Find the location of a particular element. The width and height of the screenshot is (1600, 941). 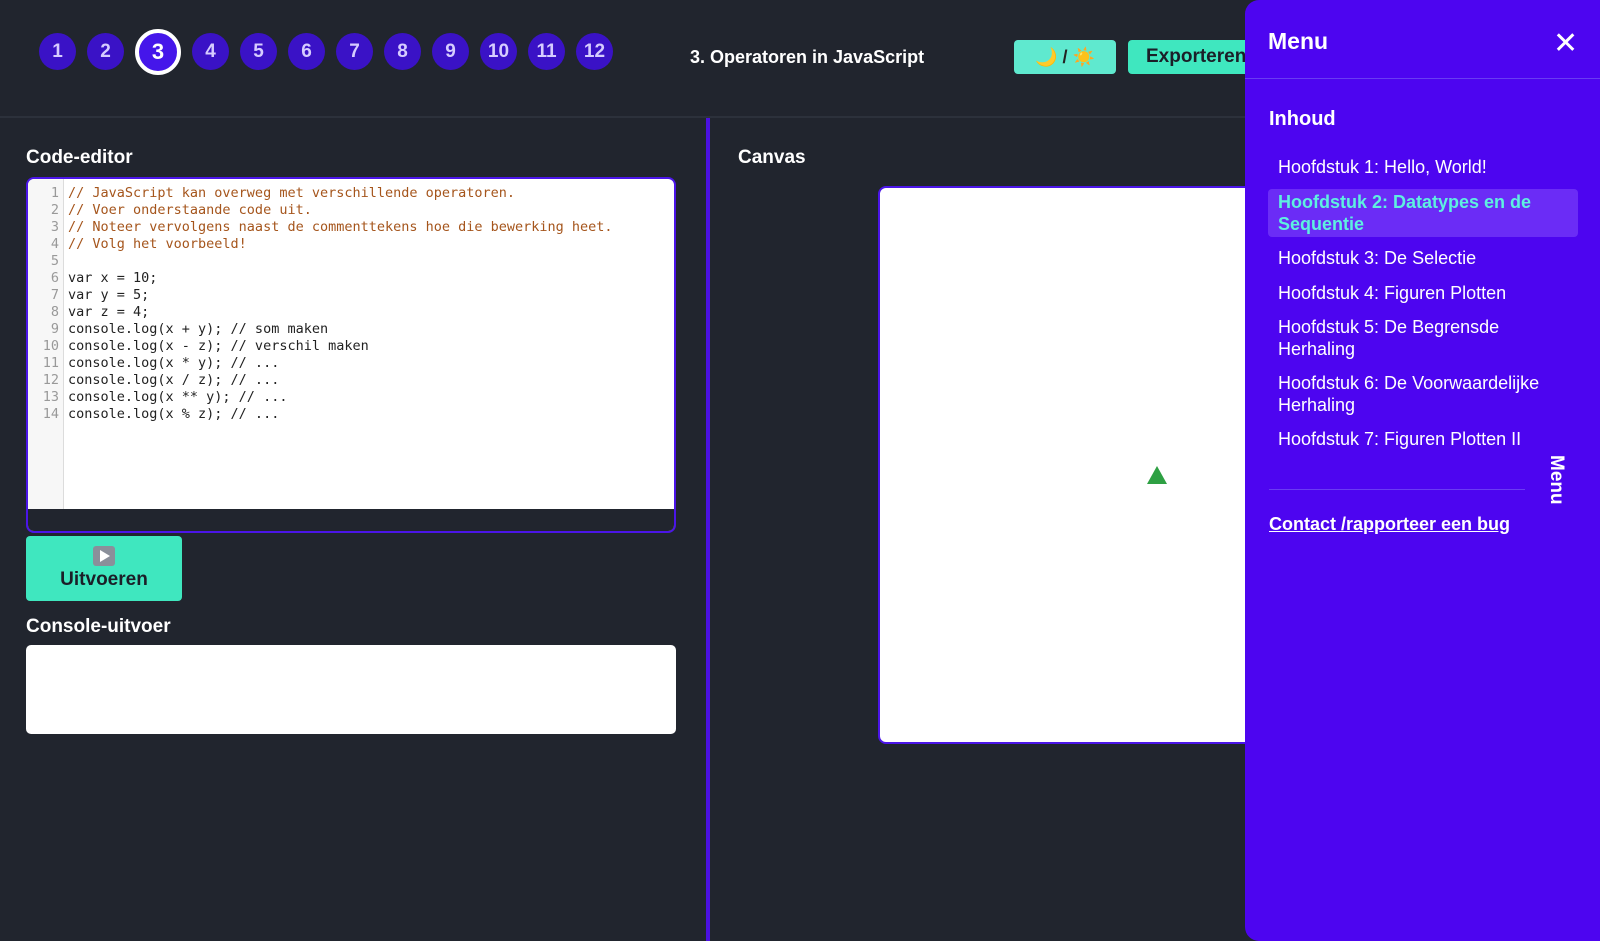

sun-icon: ☀️ is located at coordinates (1083, 56).